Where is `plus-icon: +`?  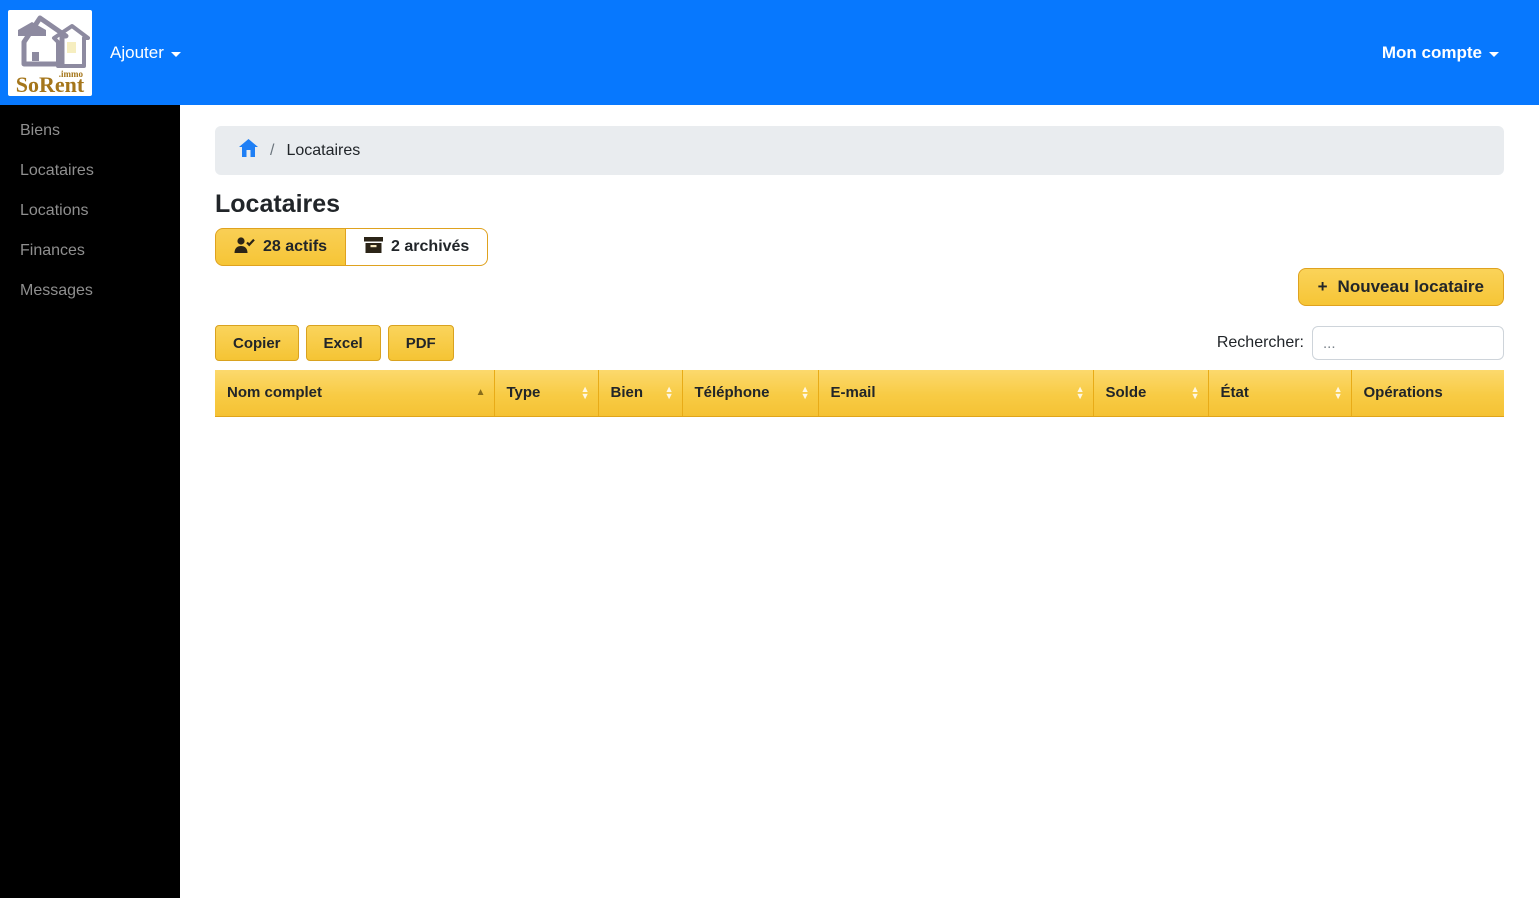 plus-icon: + is located at coordinates (1322, 286).